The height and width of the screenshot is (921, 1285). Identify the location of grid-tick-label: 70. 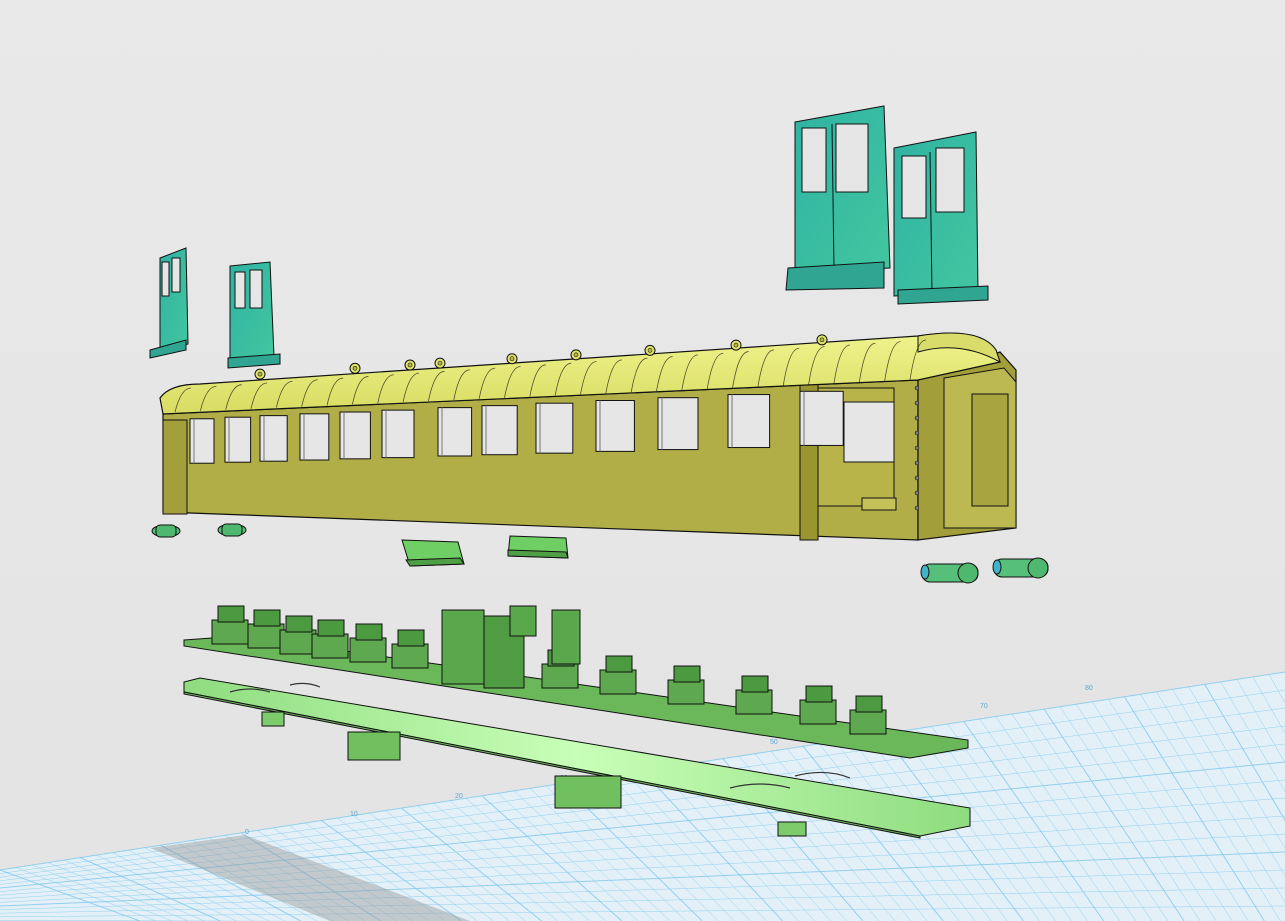
(984, 706).